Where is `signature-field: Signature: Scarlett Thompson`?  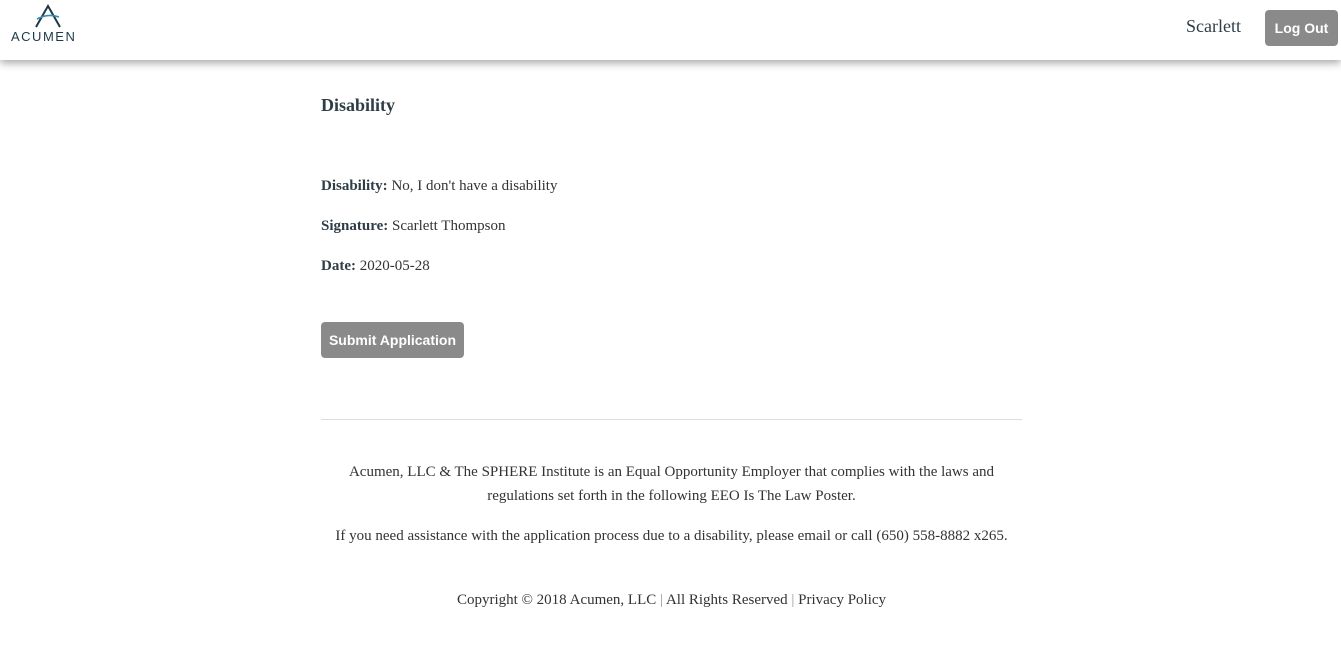
signature-field: Signature: Scarlett Thompson is located at coordinates (413, 226).